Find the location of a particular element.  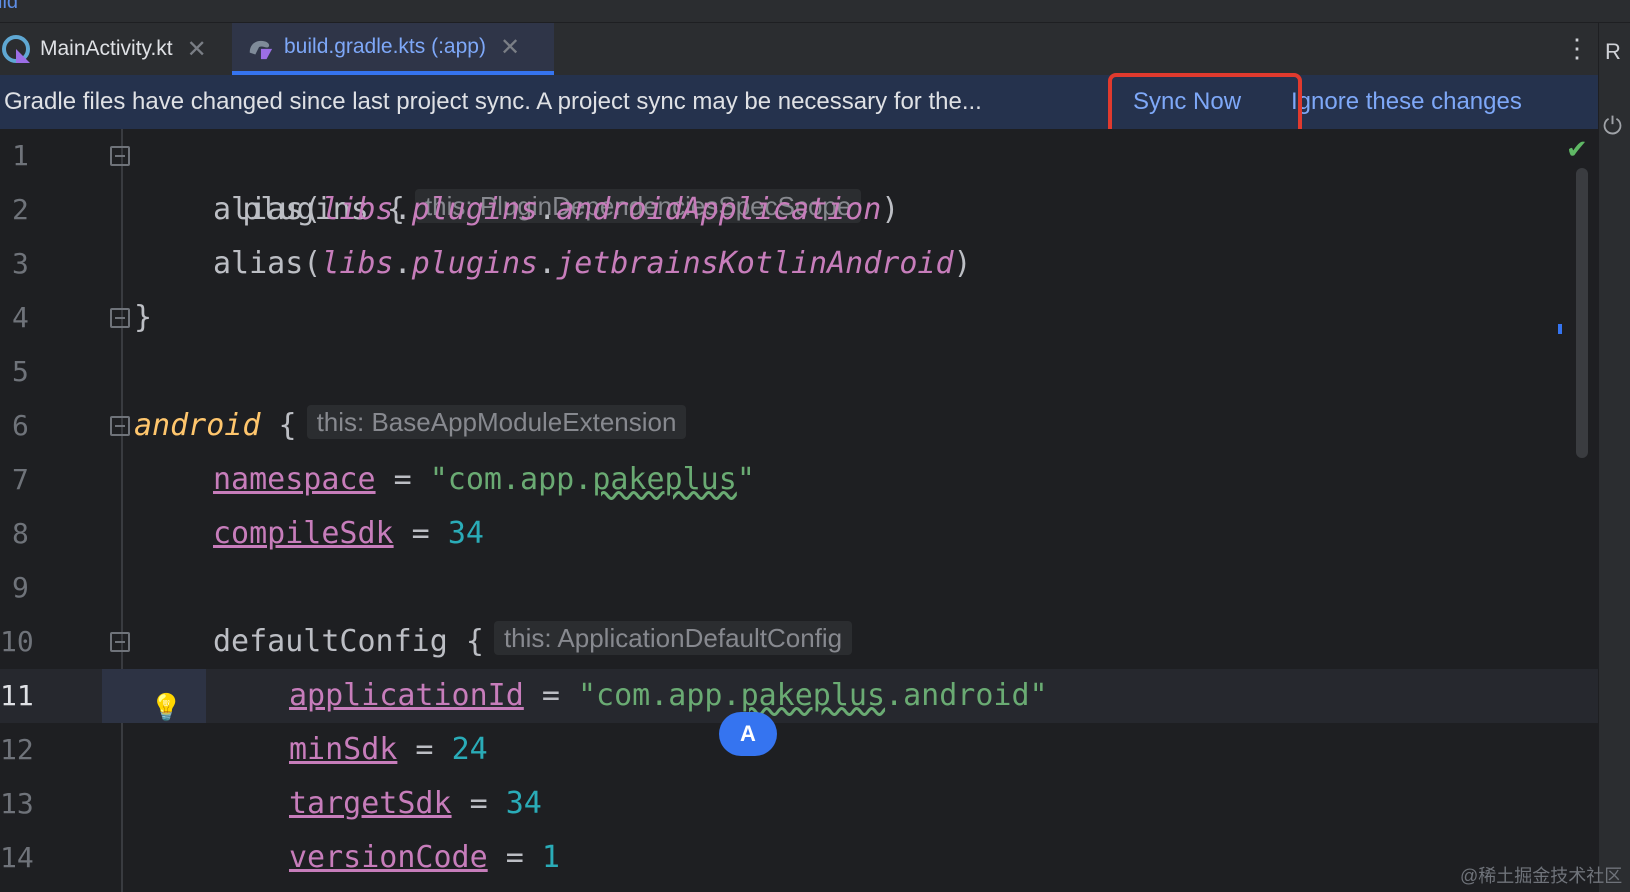

line-number: 2 is located at coordinates (20, 209).